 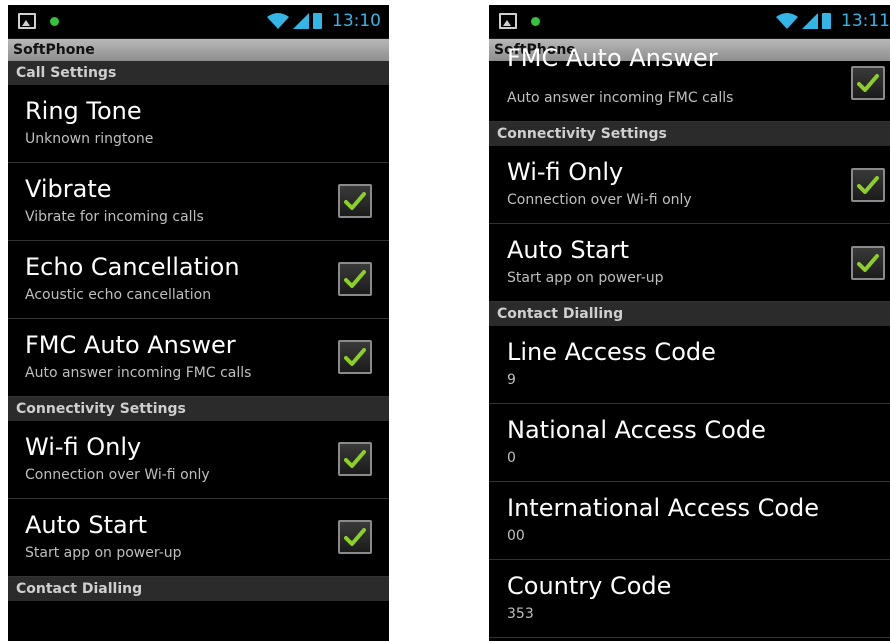 What do you see at coordinates (356, 21) in the screenshot?
I see `status-time: 13:10` at bounding box center [356, 21].